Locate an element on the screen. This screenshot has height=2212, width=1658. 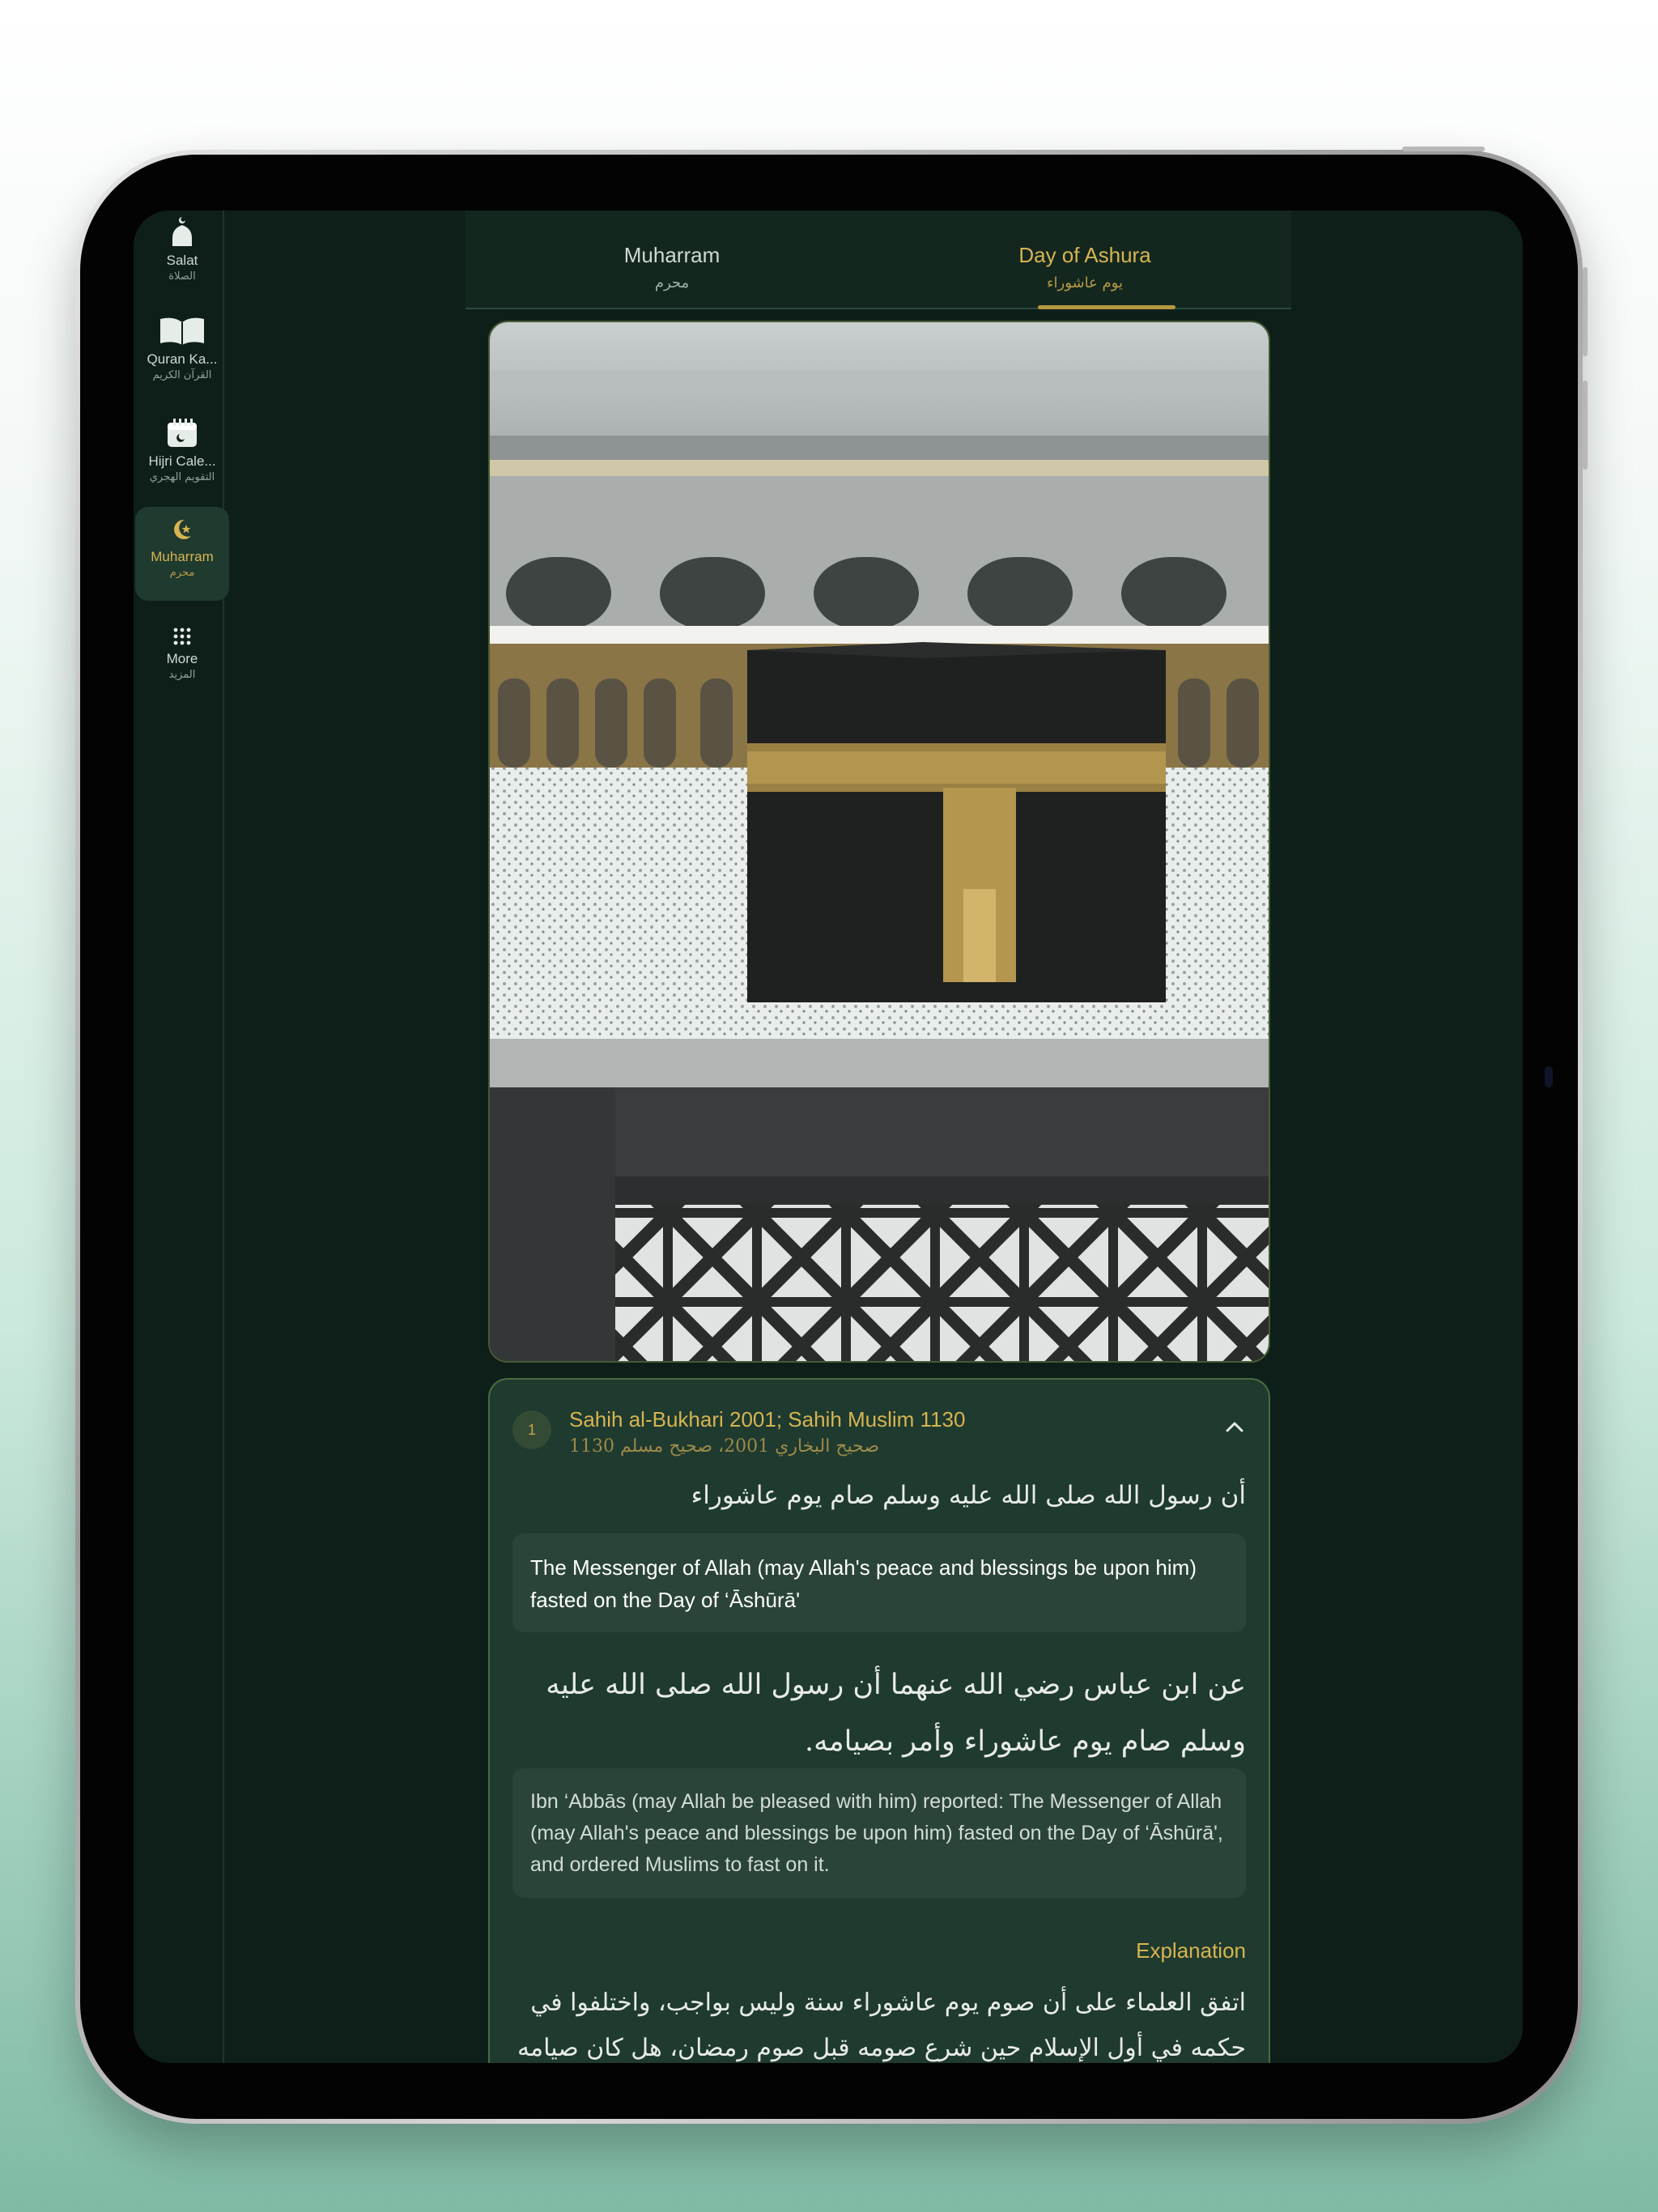
hadith-source: Sahih al-Bukhari 2001; Sahih Muslim 1130 is located at coordinates (767, 1419).